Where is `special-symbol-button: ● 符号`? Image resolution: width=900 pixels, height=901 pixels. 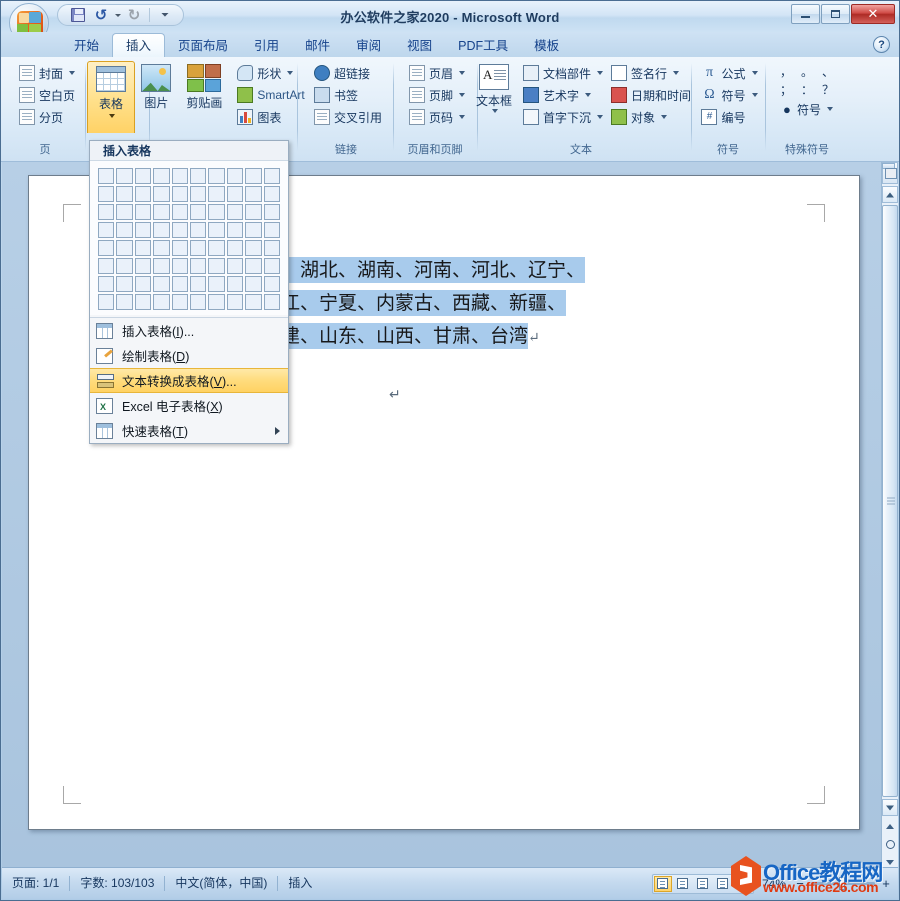 special-symbol-button: ● 符号 is located at coordinates (807, 109).